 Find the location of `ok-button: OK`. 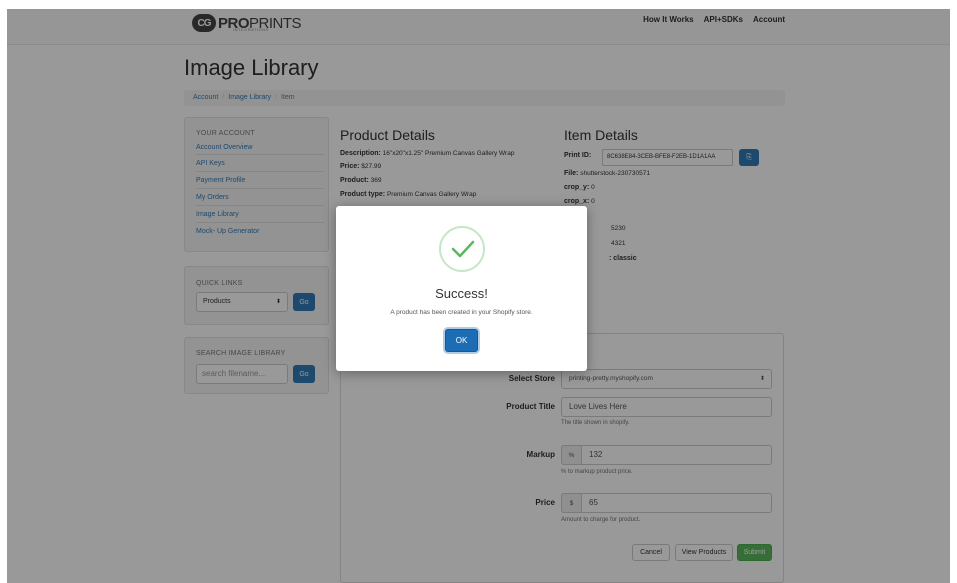

ok-button: OK is located at coordinates (461, 340).